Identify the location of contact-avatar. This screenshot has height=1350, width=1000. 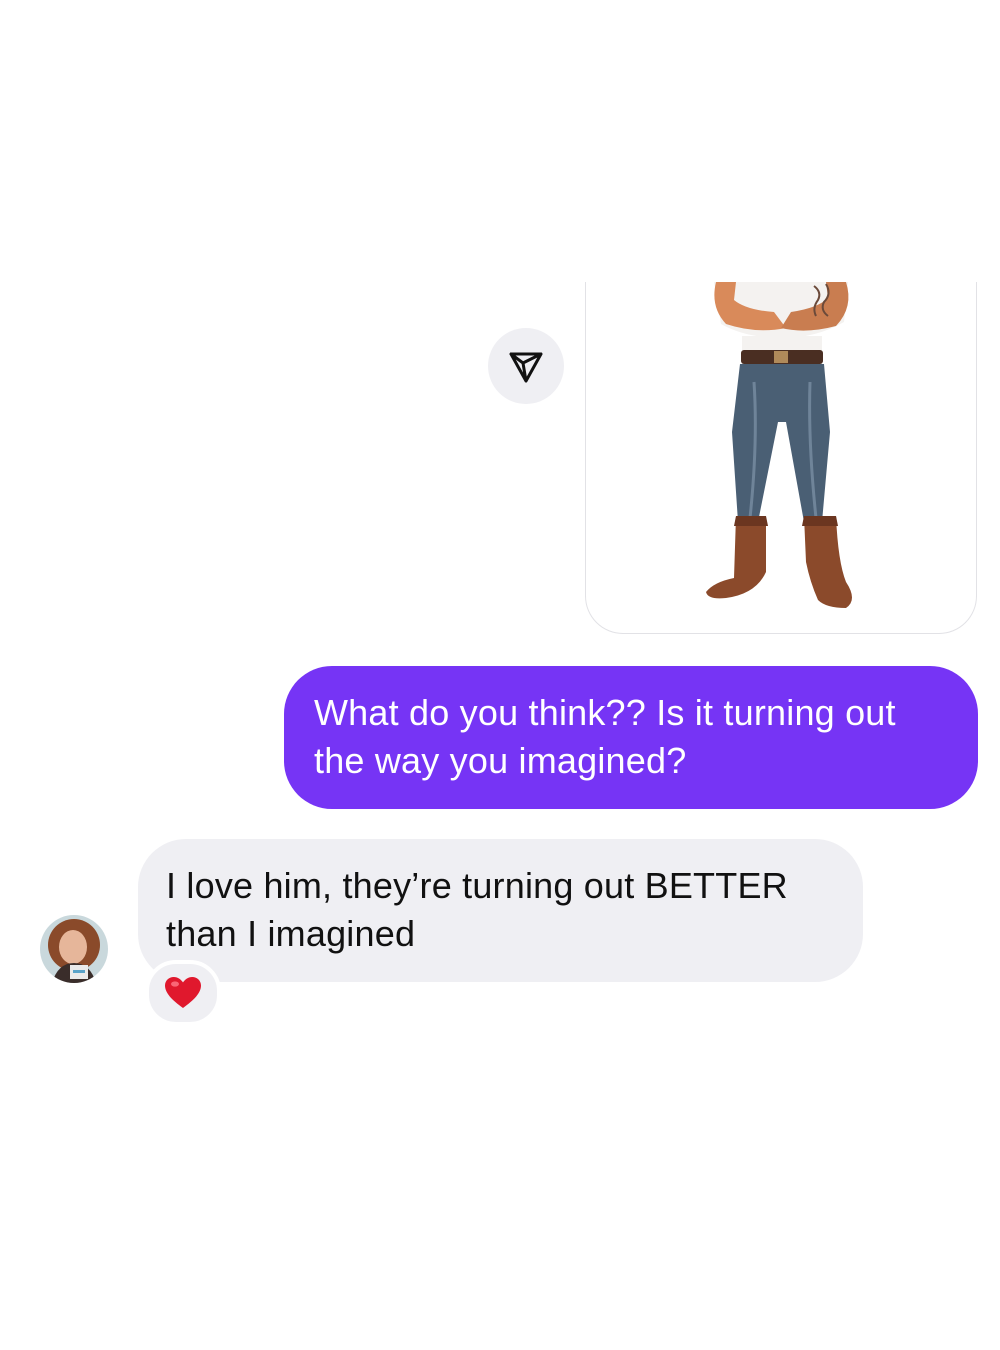
(74, 949).